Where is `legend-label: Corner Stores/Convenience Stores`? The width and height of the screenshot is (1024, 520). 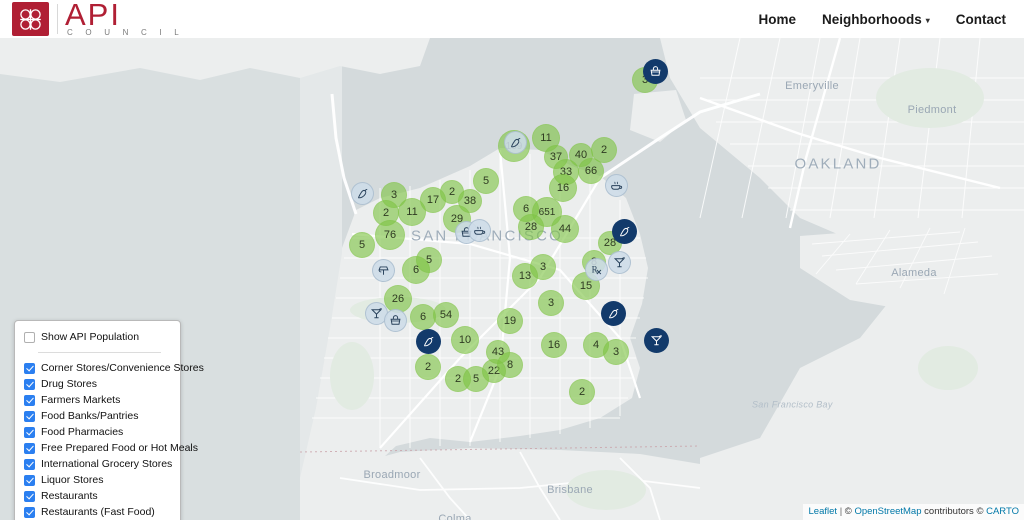 legend-label: Corner Stores/Convenience Stores is located at coordinates (122, 368).